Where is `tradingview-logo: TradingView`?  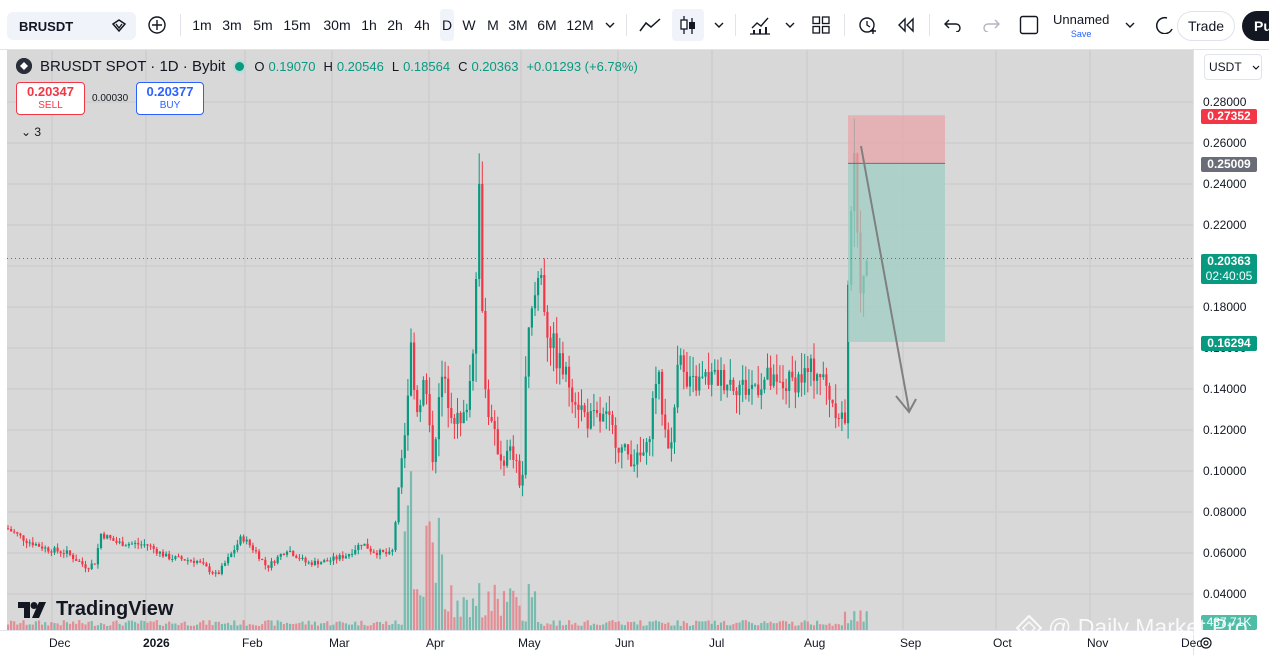 tradingview-logo: TradingView is located at coordinates (95, 609).